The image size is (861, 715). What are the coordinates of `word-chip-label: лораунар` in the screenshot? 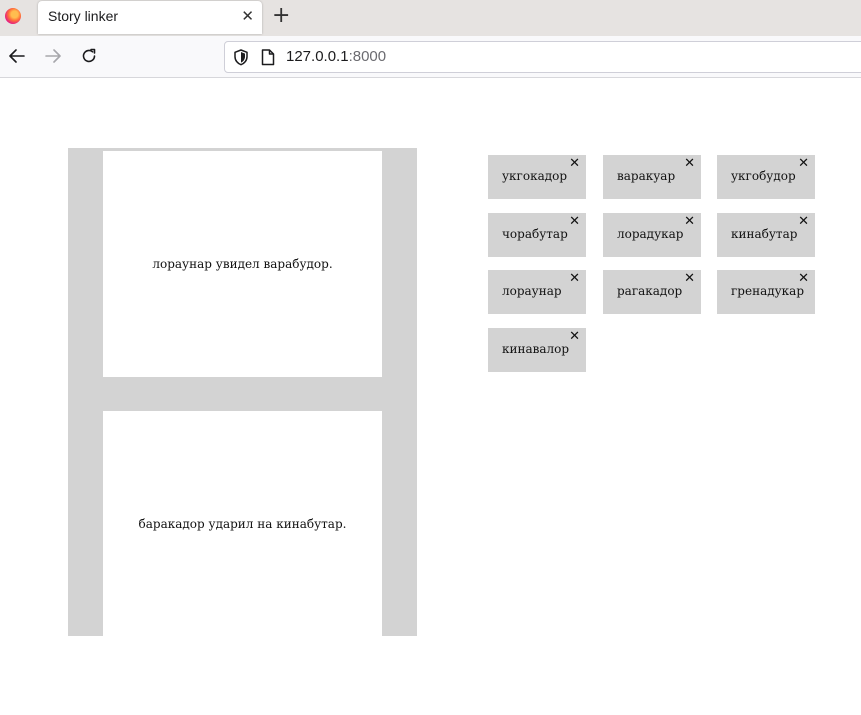 It's located at (532, 291).